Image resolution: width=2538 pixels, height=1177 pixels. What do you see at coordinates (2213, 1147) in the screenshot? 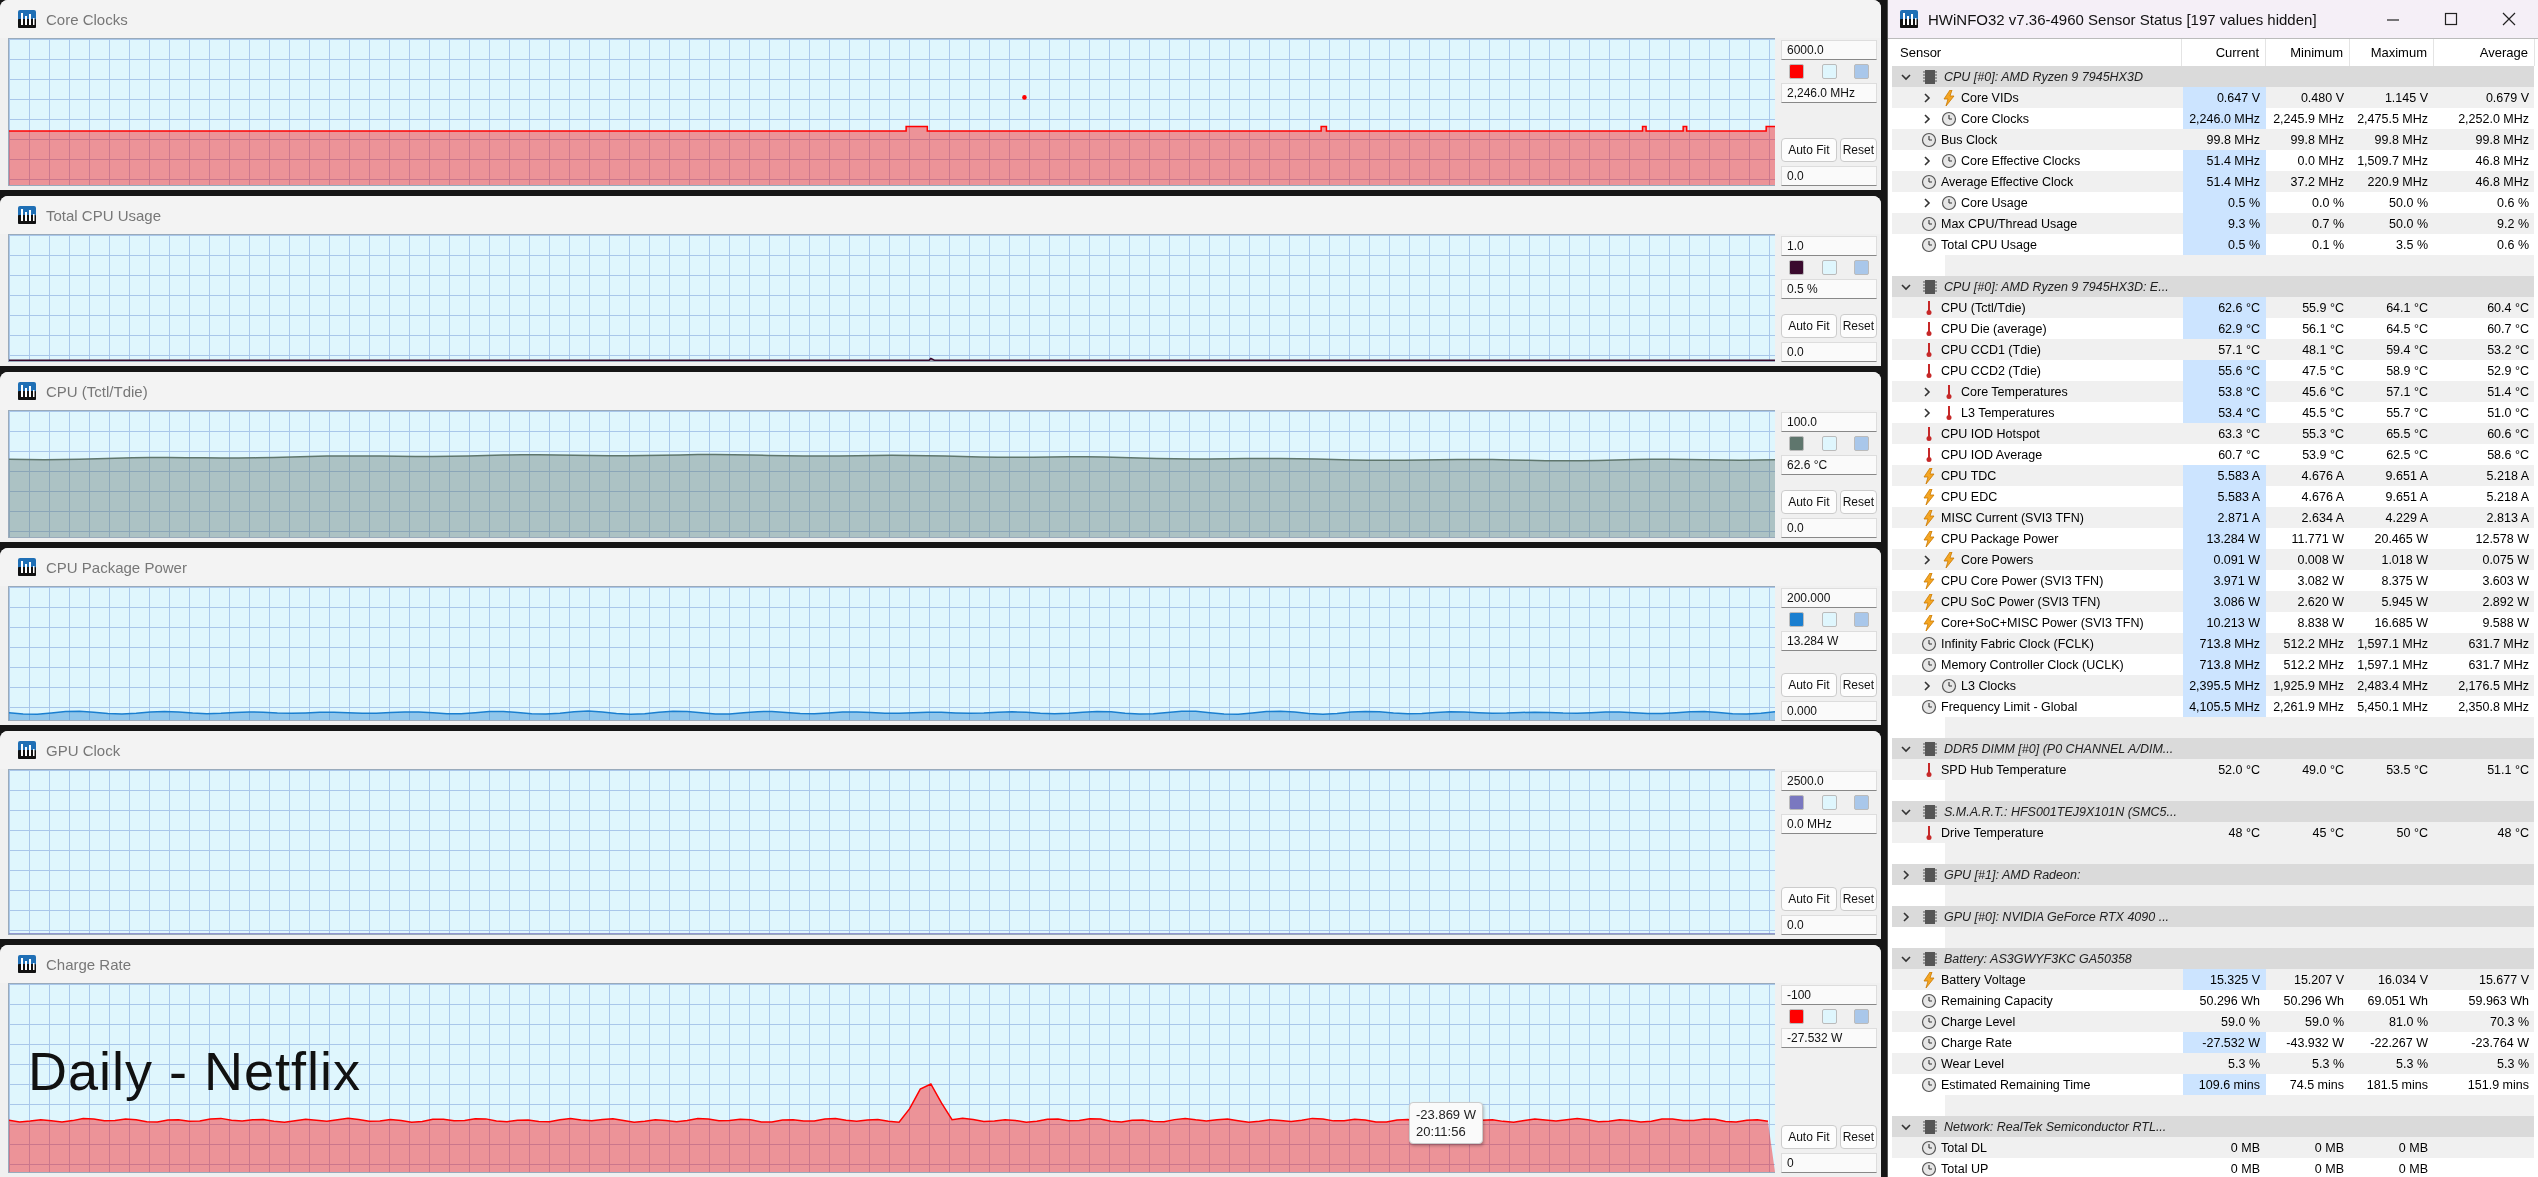
I see `table-row: Total DL 0 MB 0 MB 0 MB` at bounding box center [2213, 1147].